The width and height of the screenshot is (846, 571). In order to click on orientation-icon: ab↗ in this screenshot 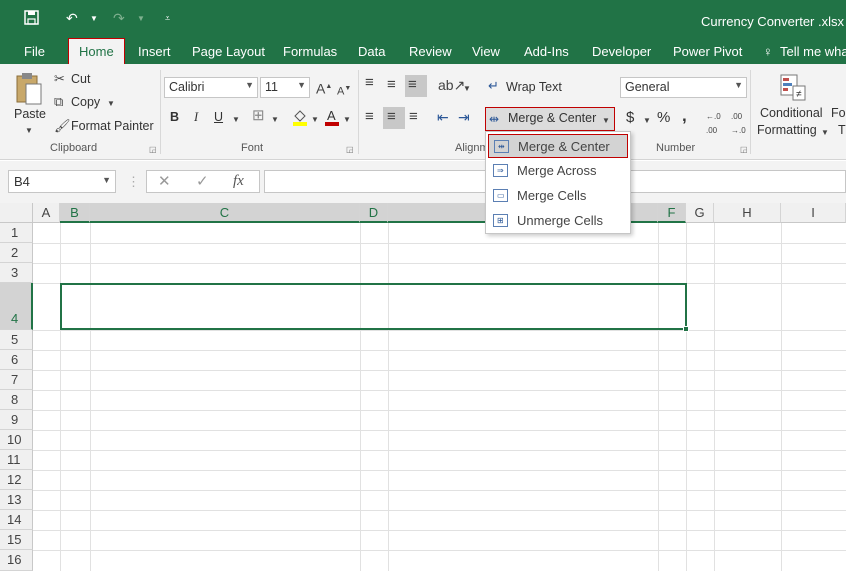, I will do `click(451, 85)`.